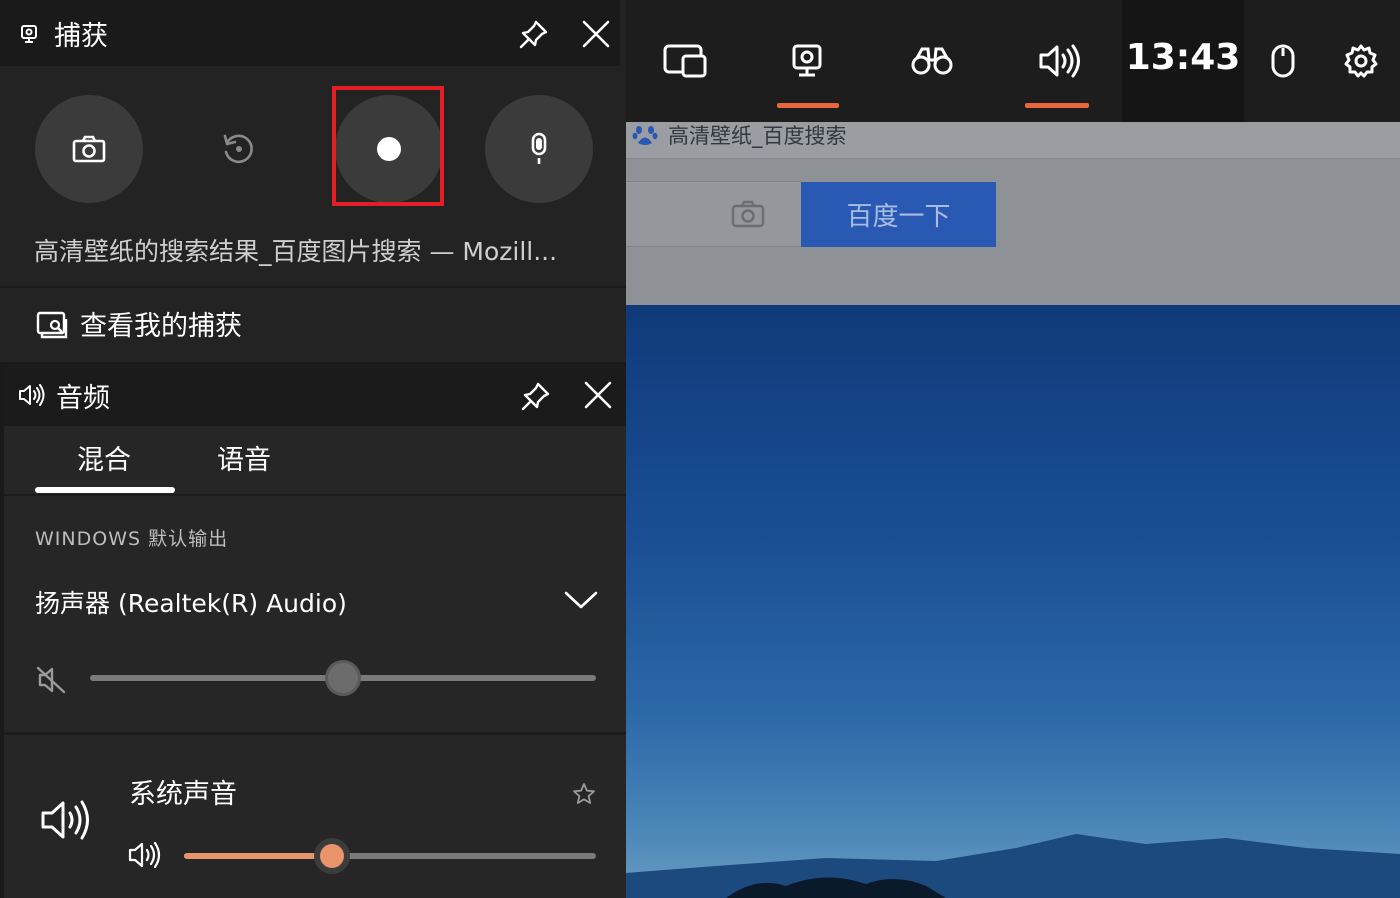 The width and height of the screenshot is (1400, 898). I want to click on master-volume-thumb, so click(343, 678).